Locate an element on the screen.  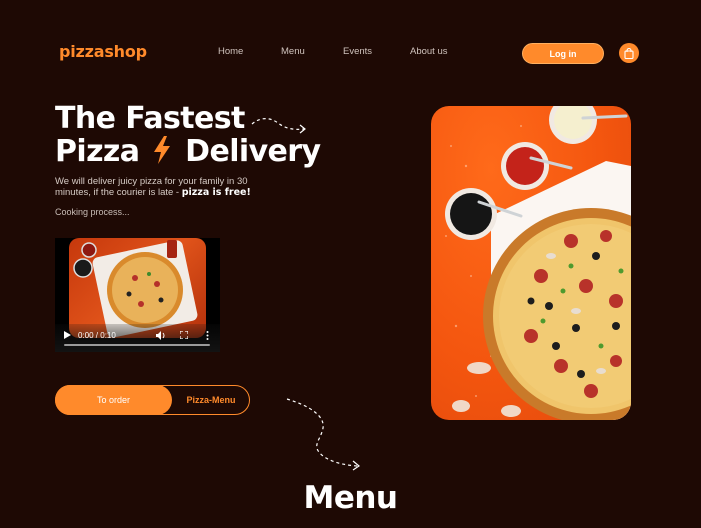
hero-description-highlight: pizza is free! is located at coordinates (216, 192).